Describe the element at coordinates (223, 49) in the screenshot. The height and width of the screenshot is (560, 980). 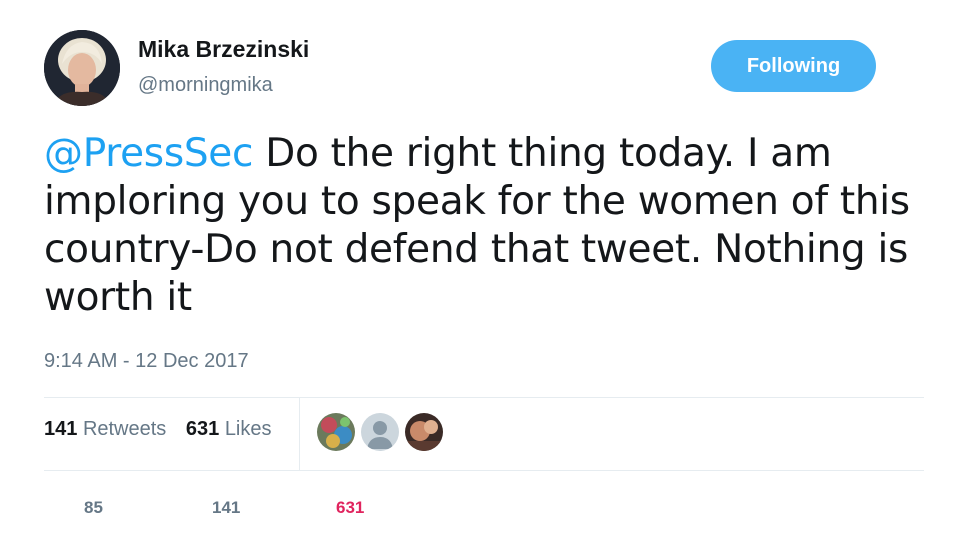
I see `user-display-name: Mika Brzezinski` at that location.